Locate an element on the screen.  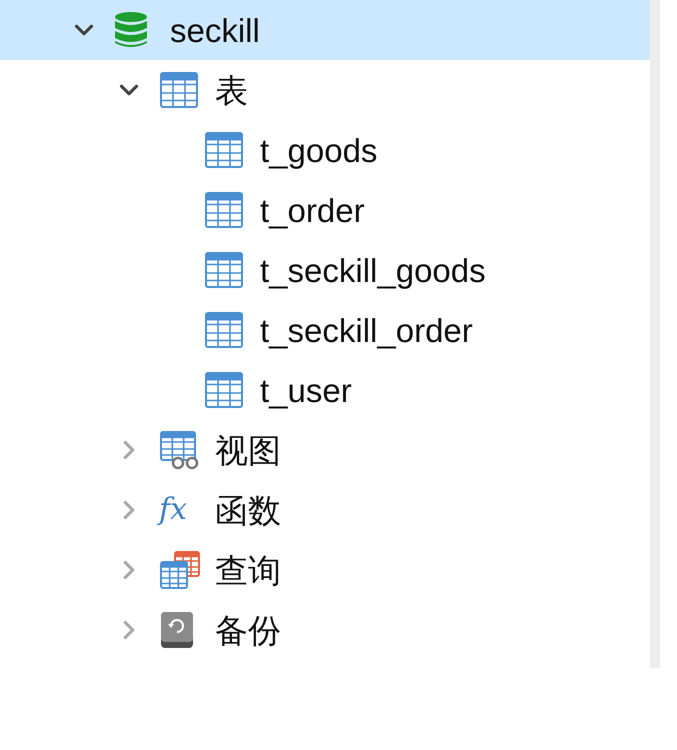
tree-item: t_order is located at coordinates (325, 210).